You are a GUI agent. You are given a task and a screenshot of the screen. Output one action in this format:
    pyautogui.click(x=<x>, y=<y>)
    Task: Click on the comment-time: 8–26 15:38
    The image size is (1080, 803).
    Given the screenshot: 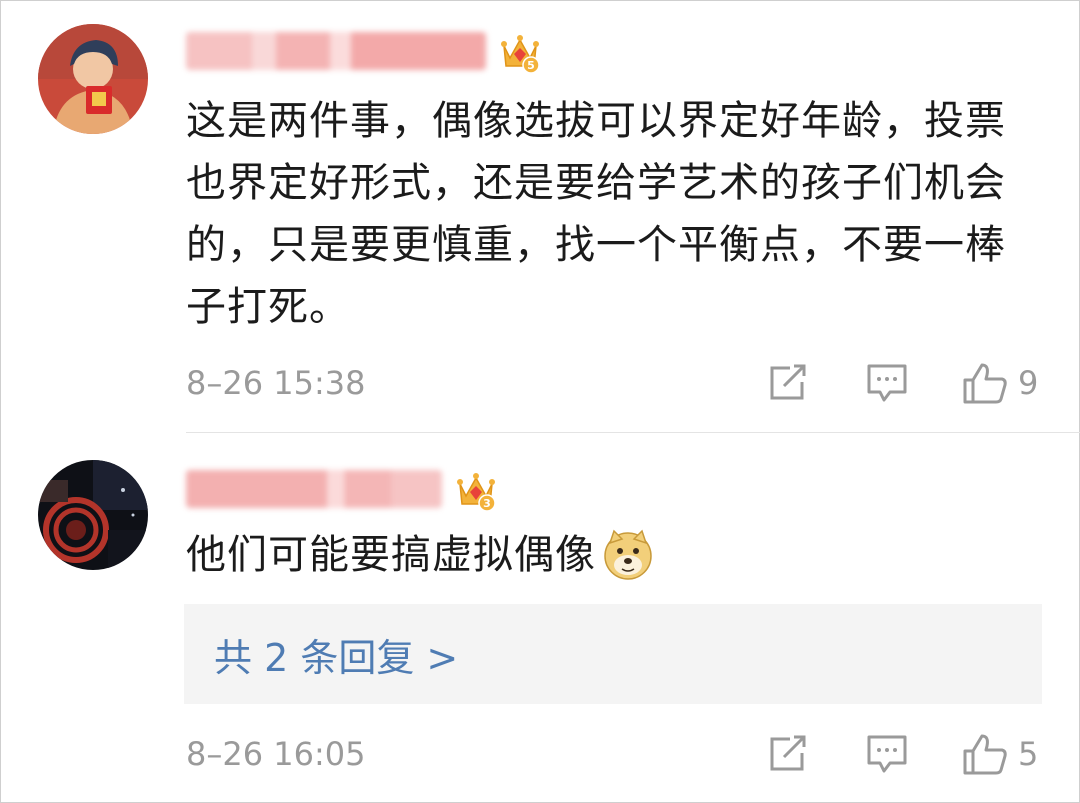 What is the action you would take?
    pyautogui.click(x=276, y=383)
    